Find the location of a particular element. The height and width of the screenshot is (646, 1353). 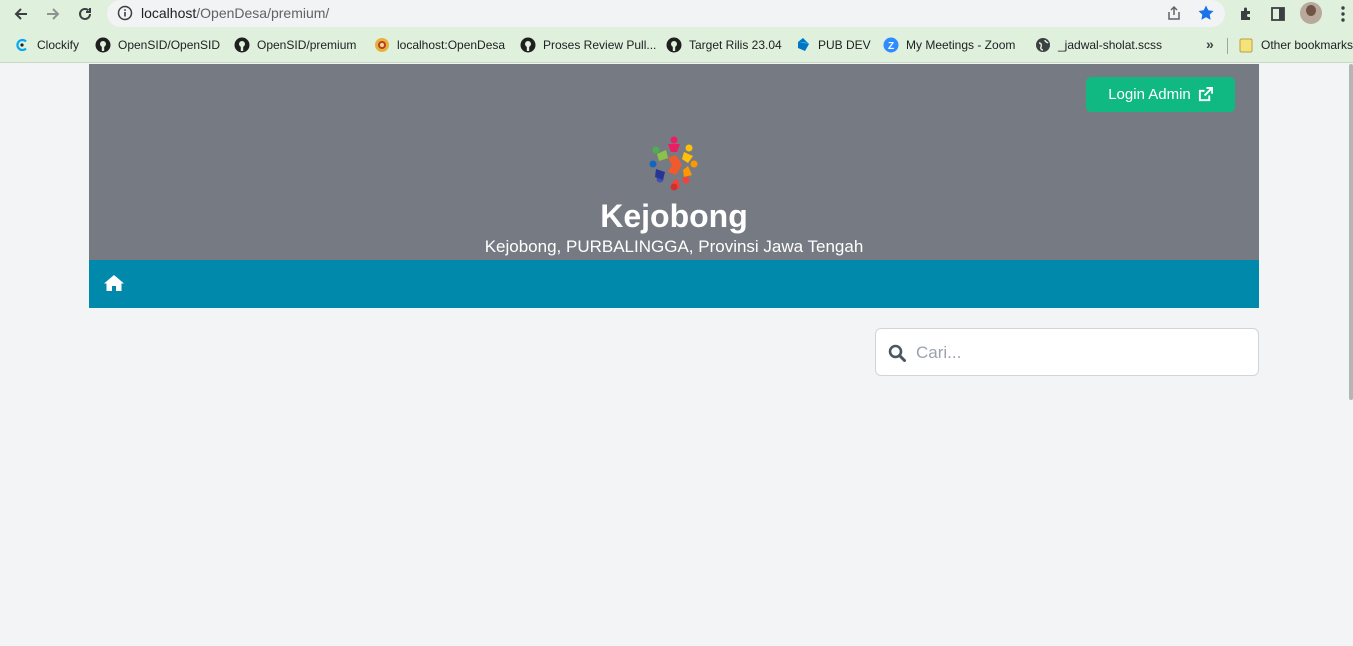

home-icon is located at coordinates (114, 283).